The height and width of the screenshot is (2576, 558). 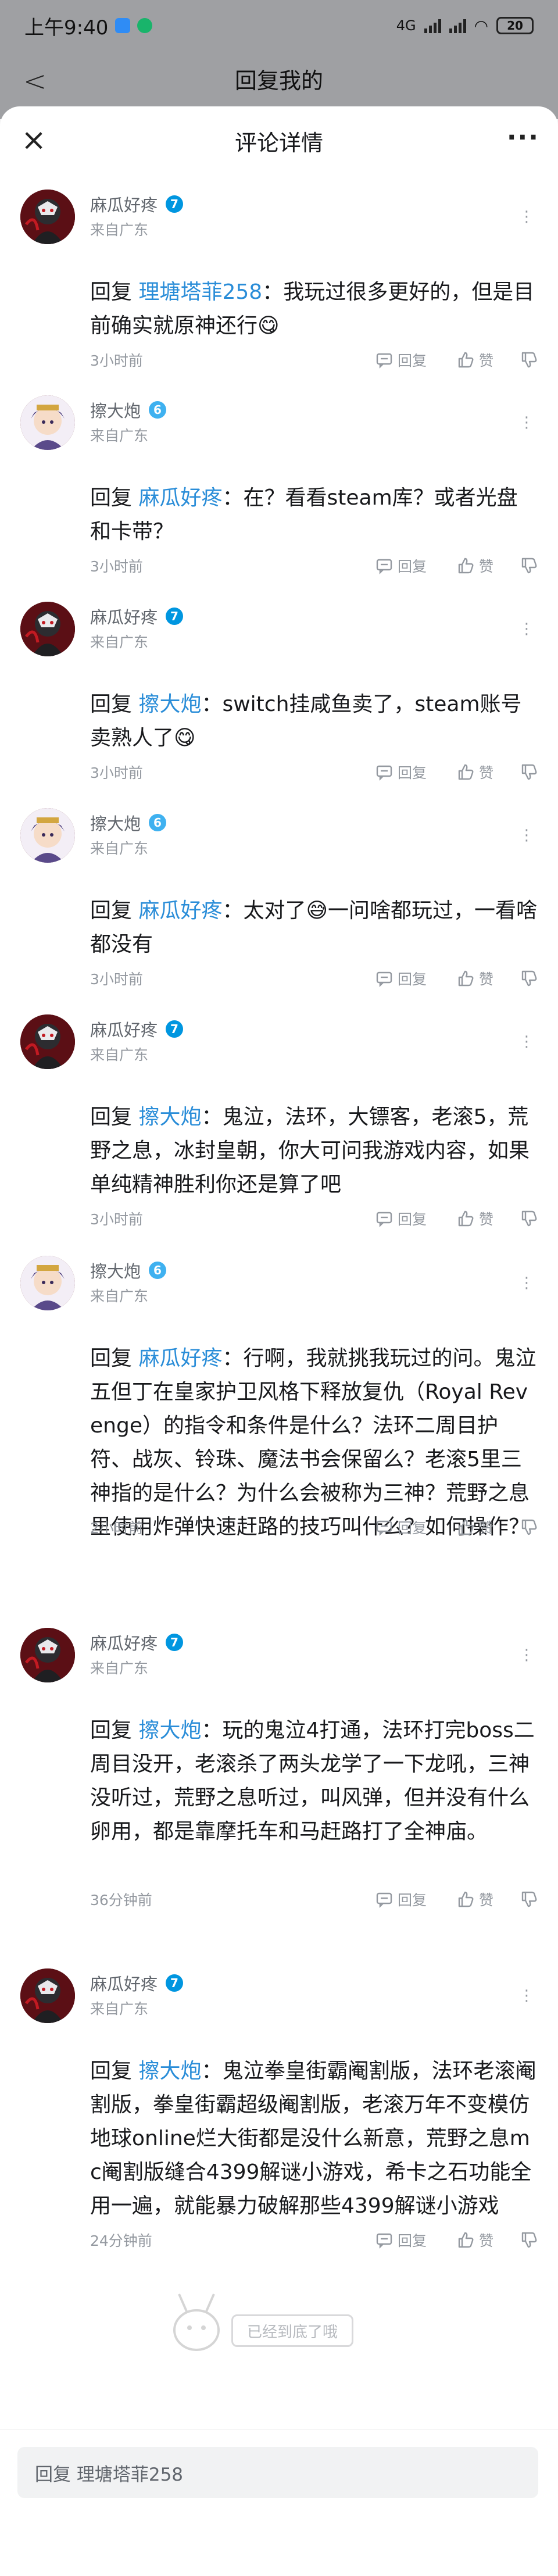 What do you see at coordinates (279, 140) in the screenshot?
I see `sheet-header: × 评论详情 ···` at bounding box center [279, 140].